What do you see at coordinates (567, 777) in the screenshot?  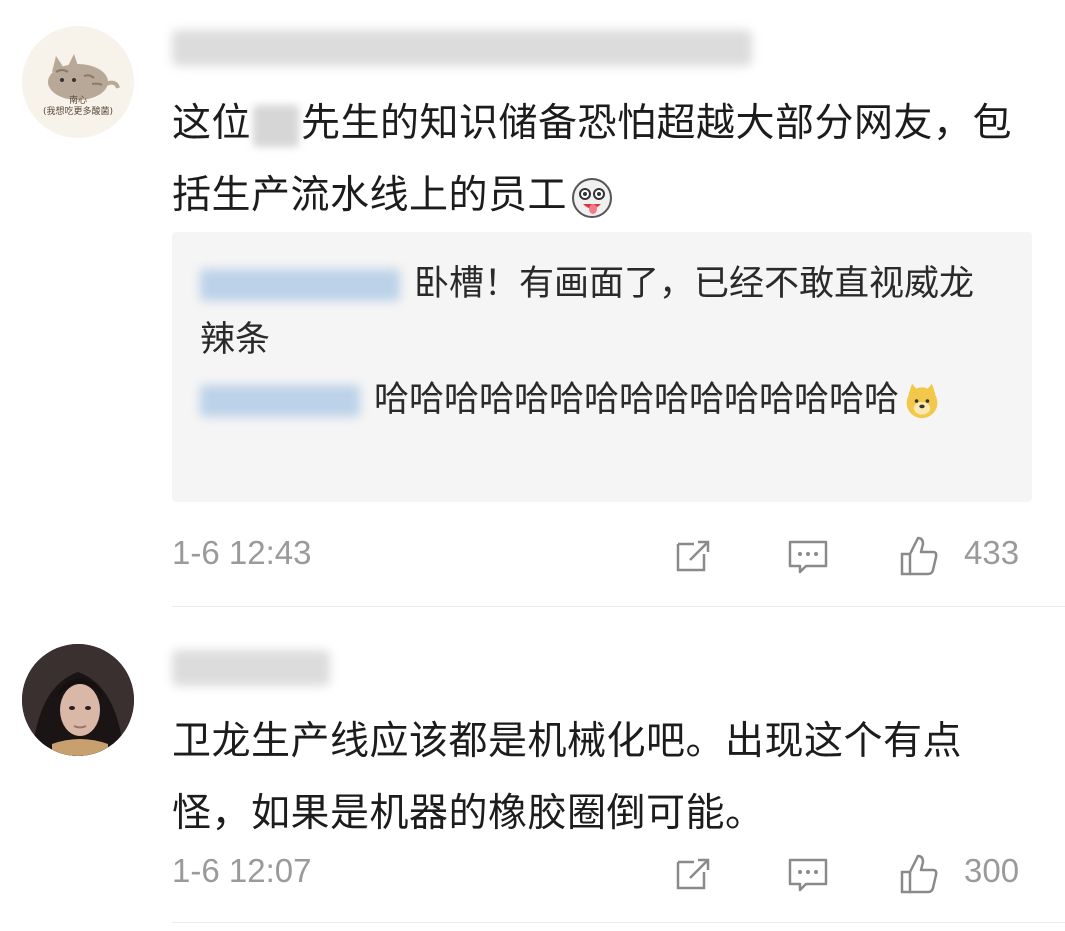 I see `comment-text: 卫龙生产线应该都是机械化吧。出现这个有点怪，如果是机器的橡胶圈倒可能。` at bounding box center [567, 777].